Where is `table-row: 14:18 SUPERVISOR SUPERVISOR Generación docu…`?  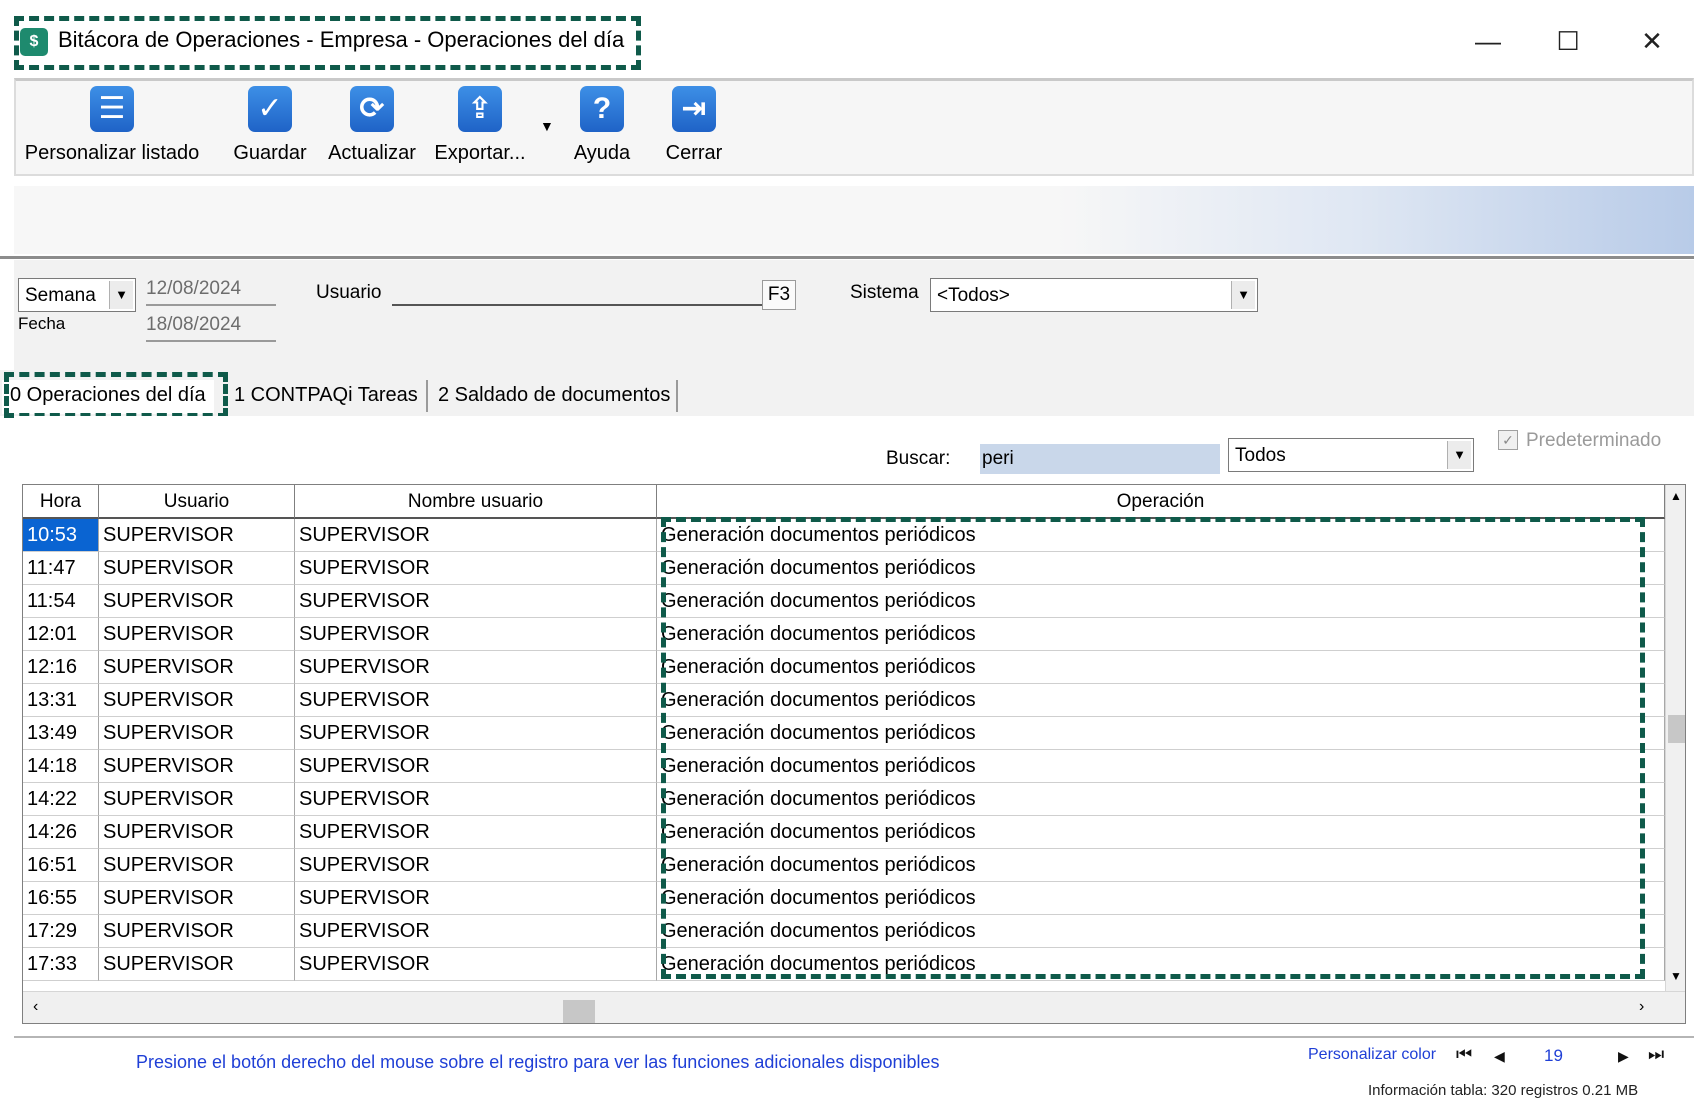
table-row: 14:18 SUPERVISOR SUPERVISOR Generación docu… is located at coordinates (844, 766).